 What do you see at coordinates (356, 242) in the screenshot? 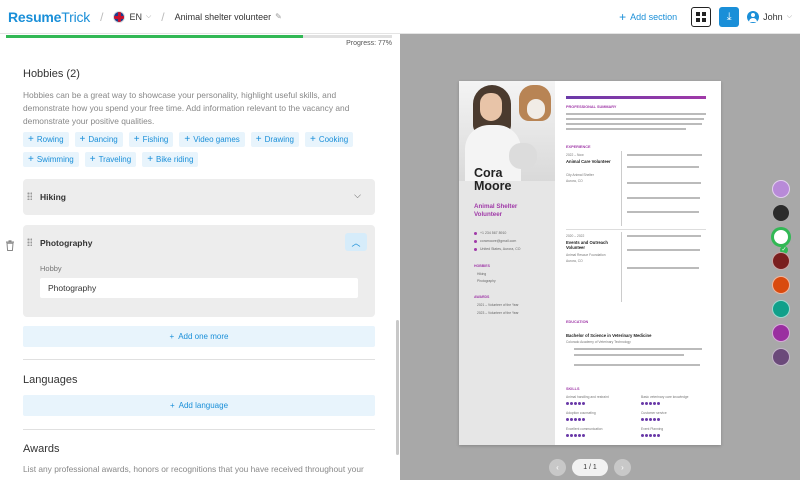
I see `chevron-up-icon: ︿` at bounding box center [356, 242].